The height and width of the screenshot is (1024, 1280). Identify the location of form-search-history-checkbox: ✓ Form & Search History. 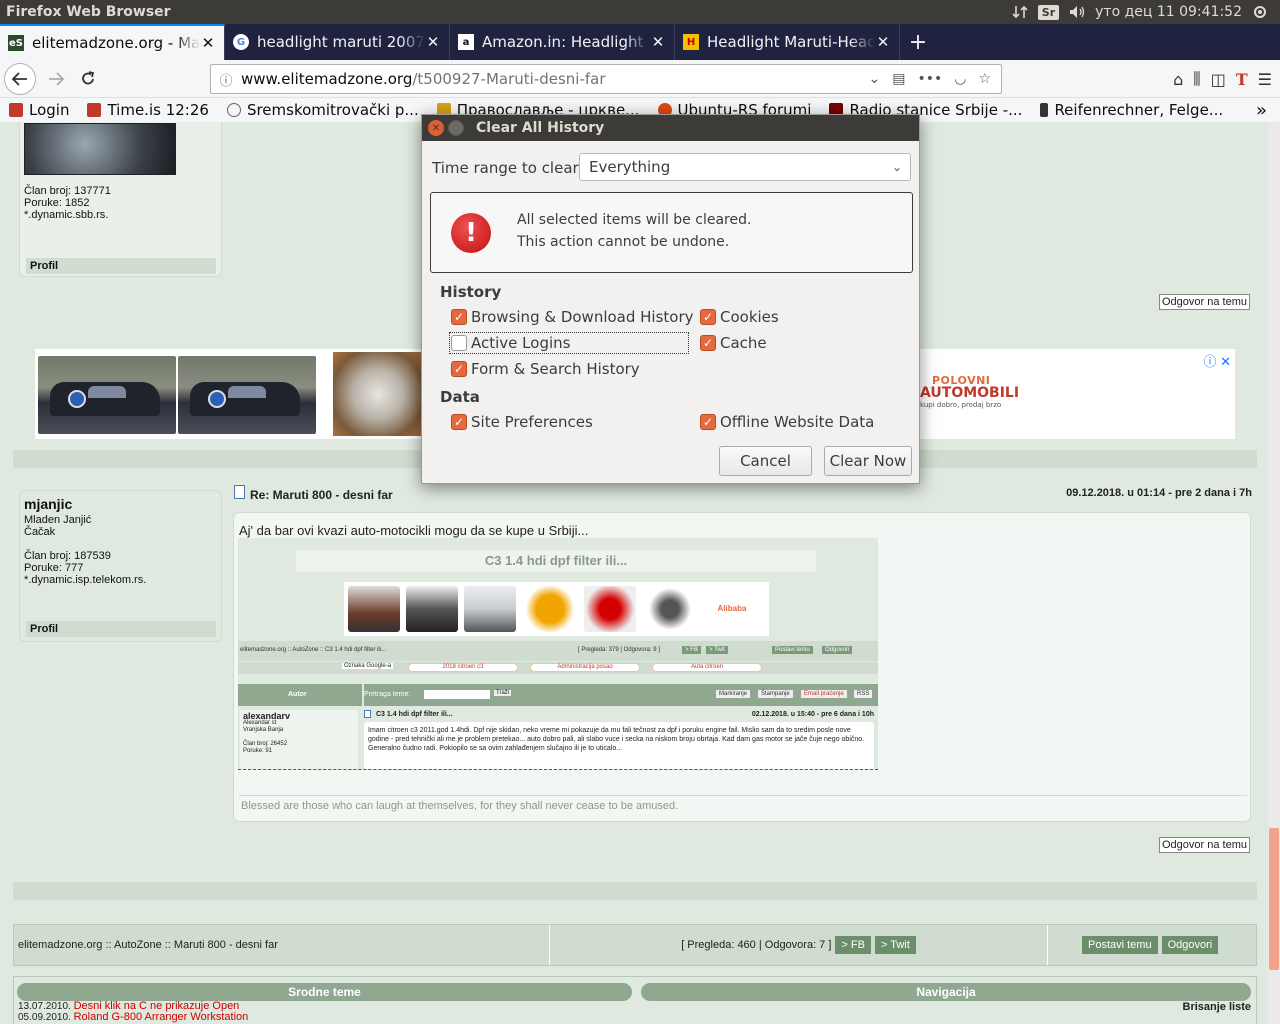
(545, 369).